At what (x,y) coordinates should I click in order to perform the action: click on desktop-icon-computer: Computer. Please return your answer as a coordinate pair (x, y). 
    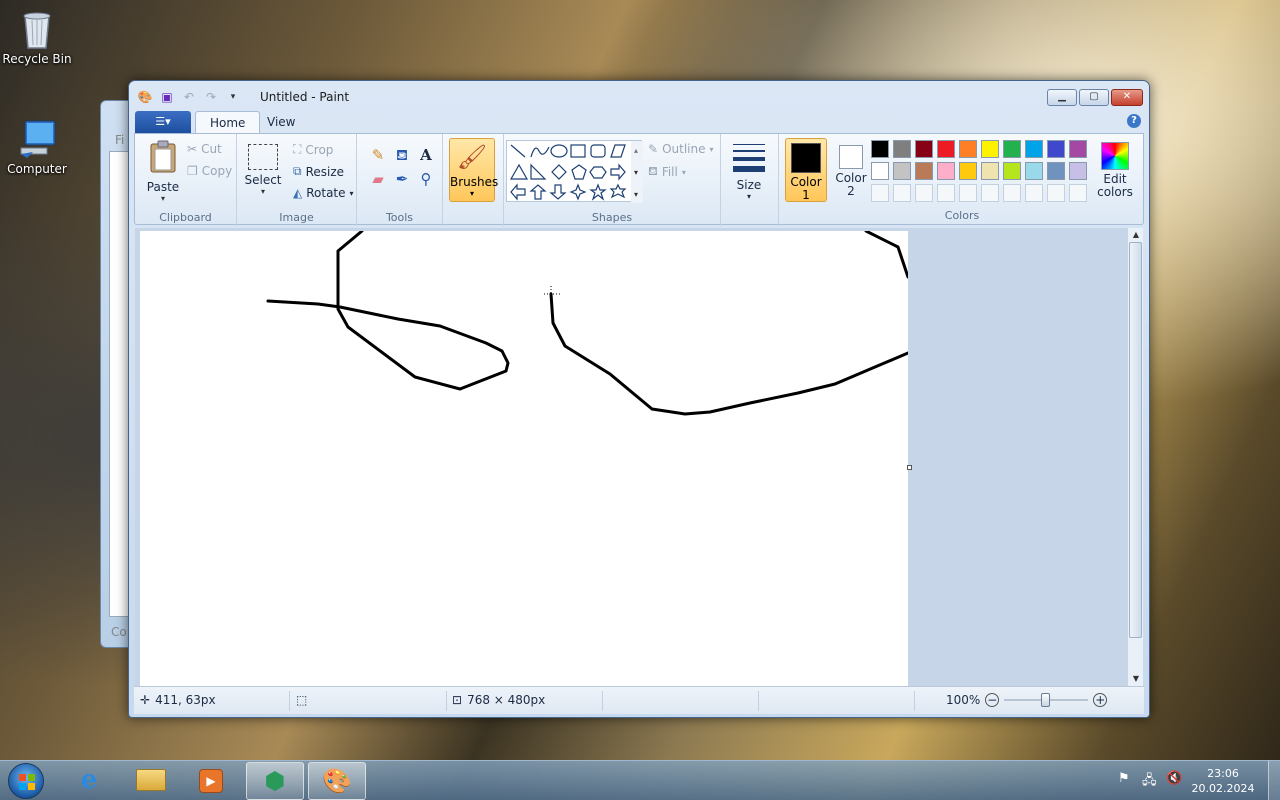
    Looking at the image, I should click on (37, 147).